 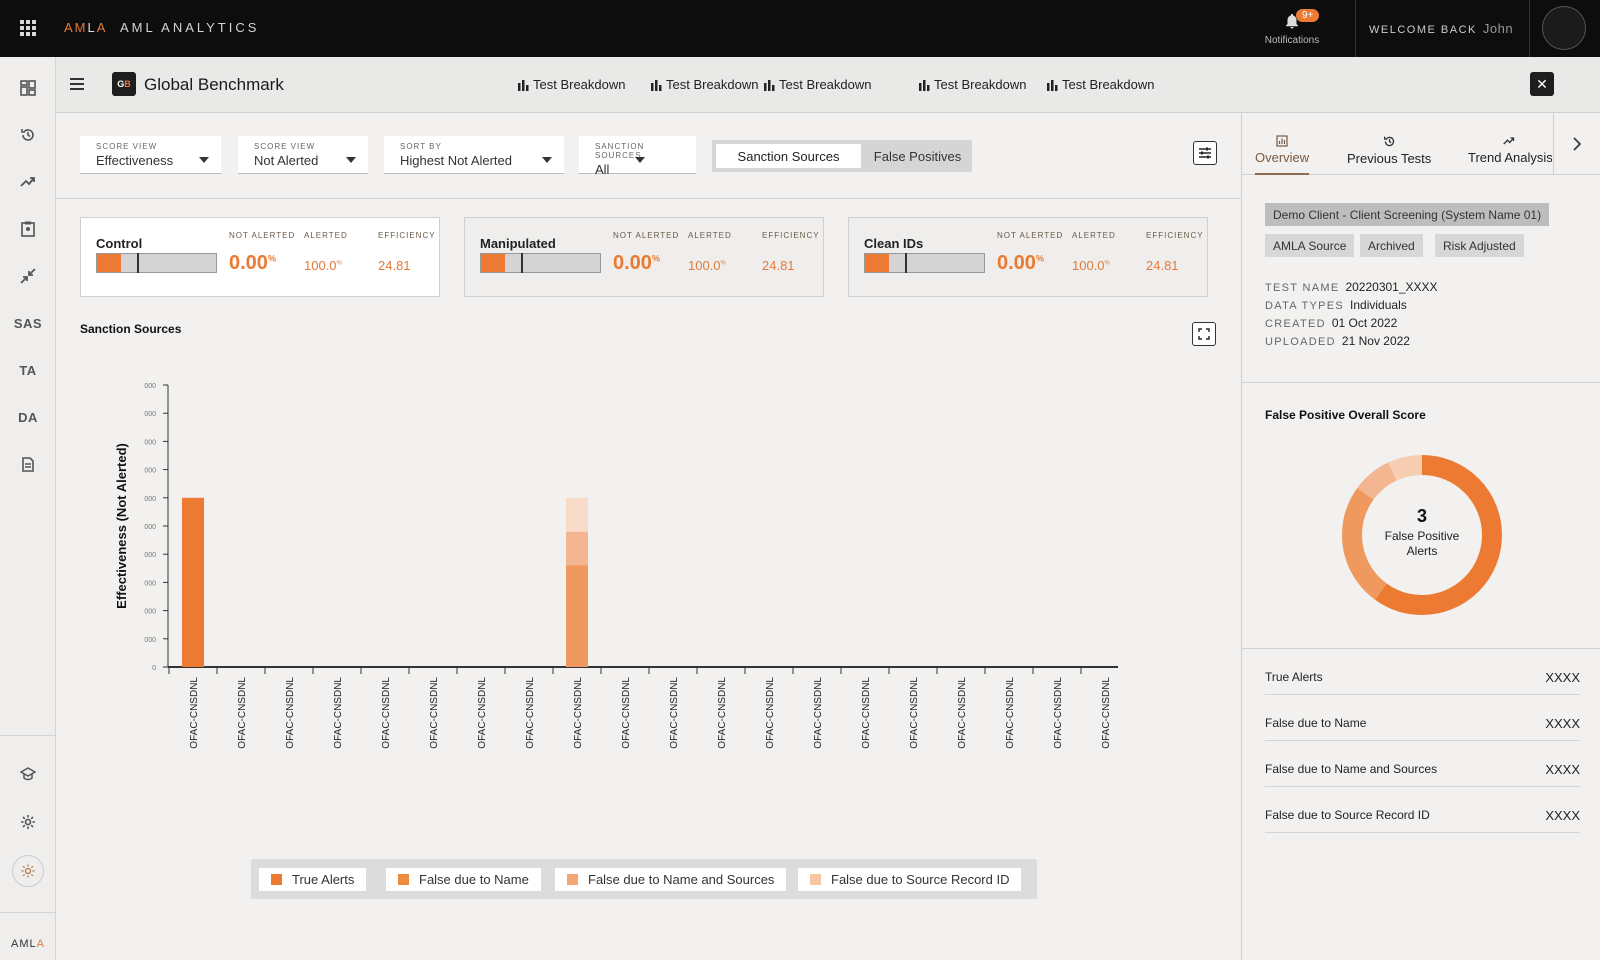 I want to click on clipboard-icon, so click(x=28, y=229).